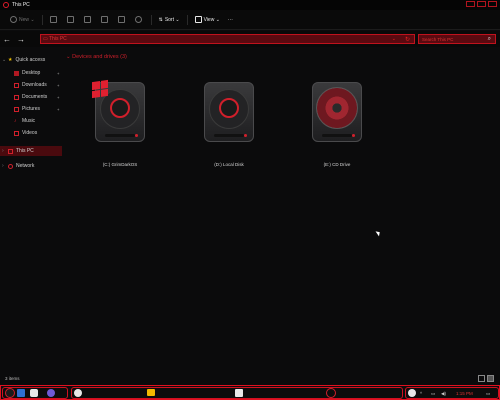 The image size is (500, 400). What do you see at coordinates (45, 39) in the screenshot?
I see `computer-icon: ▭` at bounding box center [45, 39].